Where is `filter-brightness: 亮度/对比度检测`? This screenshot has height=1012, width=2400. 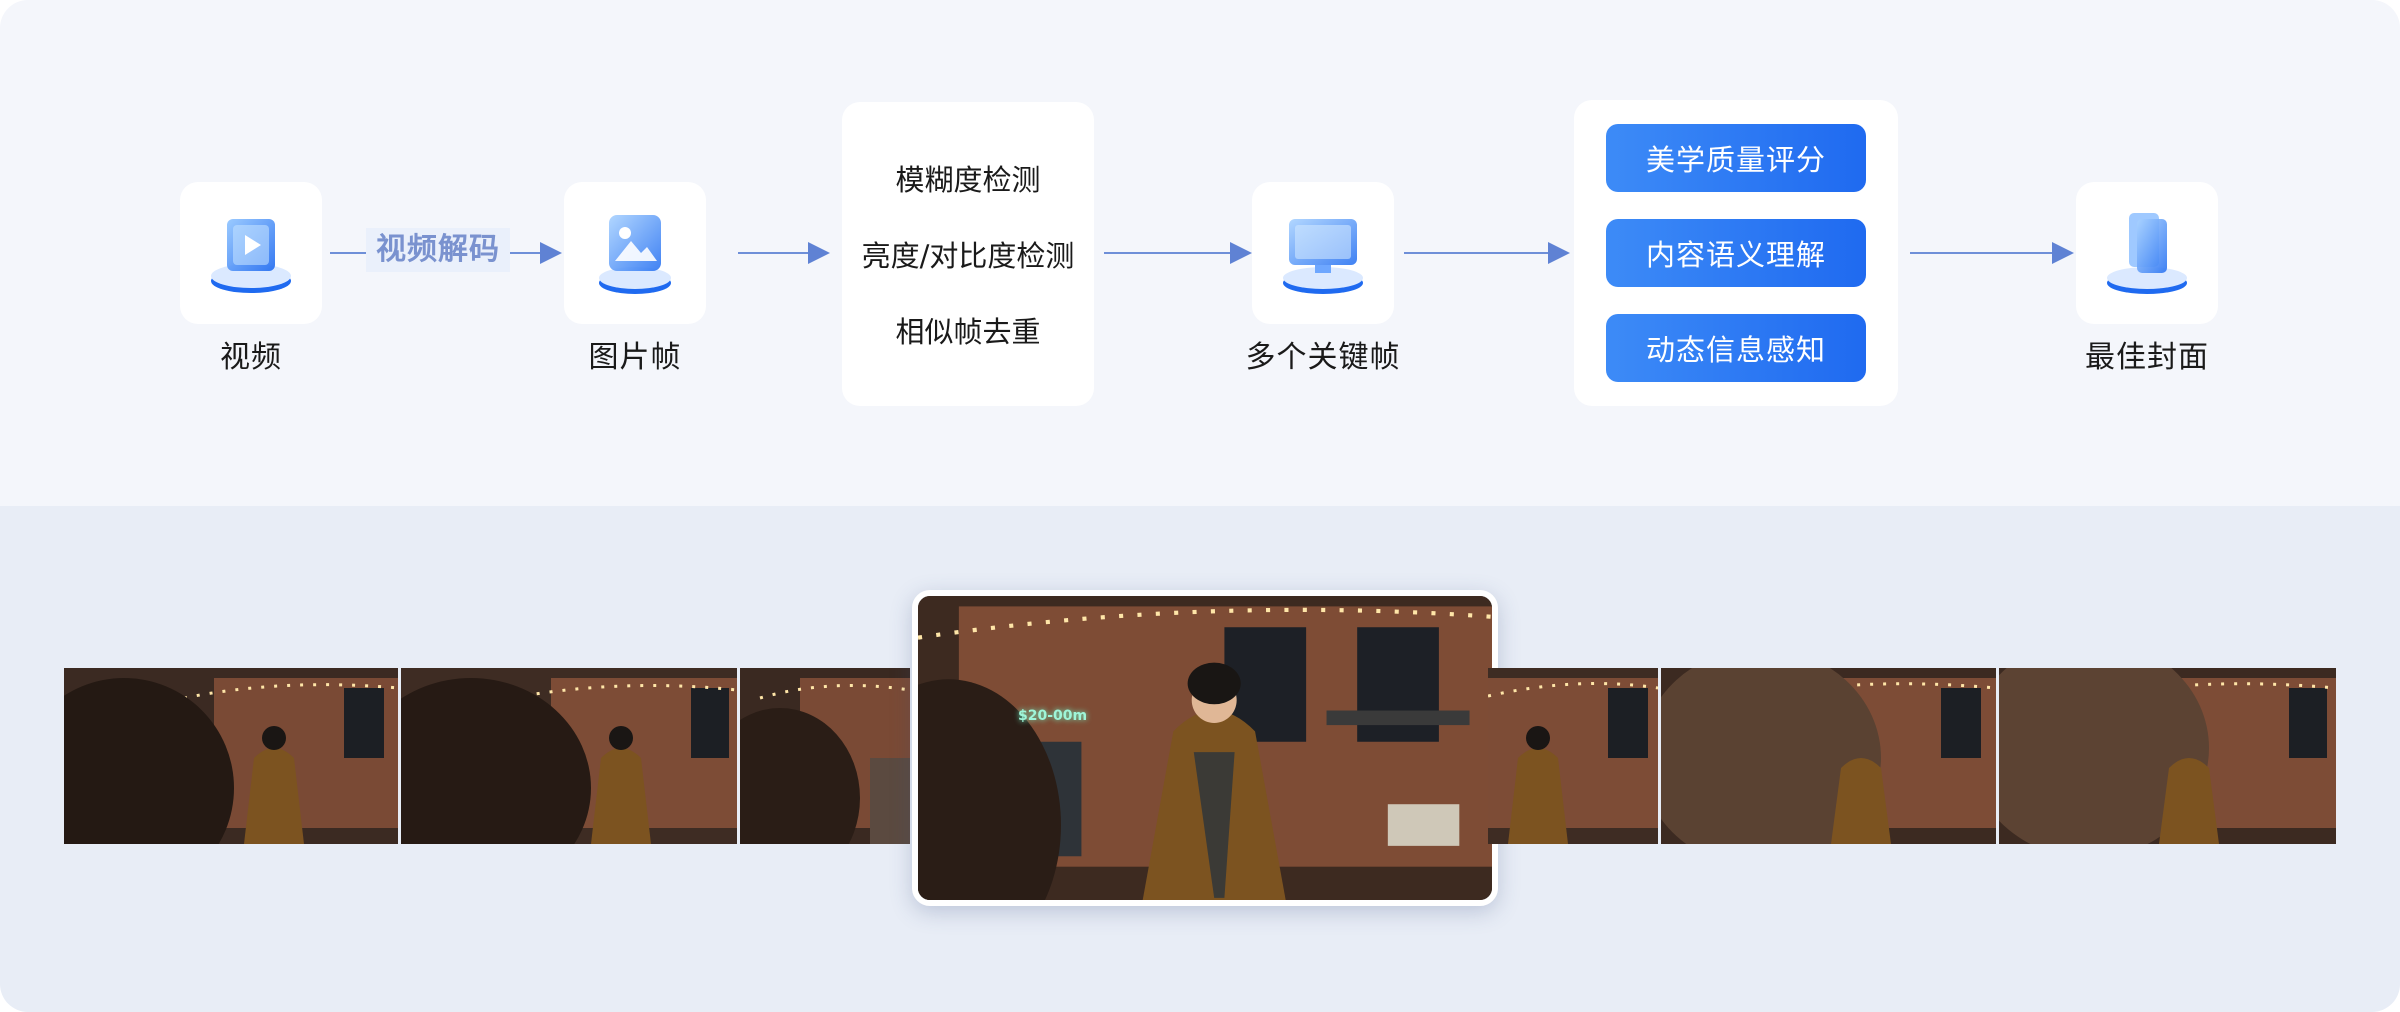
filter-brightness: 亮度/对比度检测 is located at coordinates (968, 256).